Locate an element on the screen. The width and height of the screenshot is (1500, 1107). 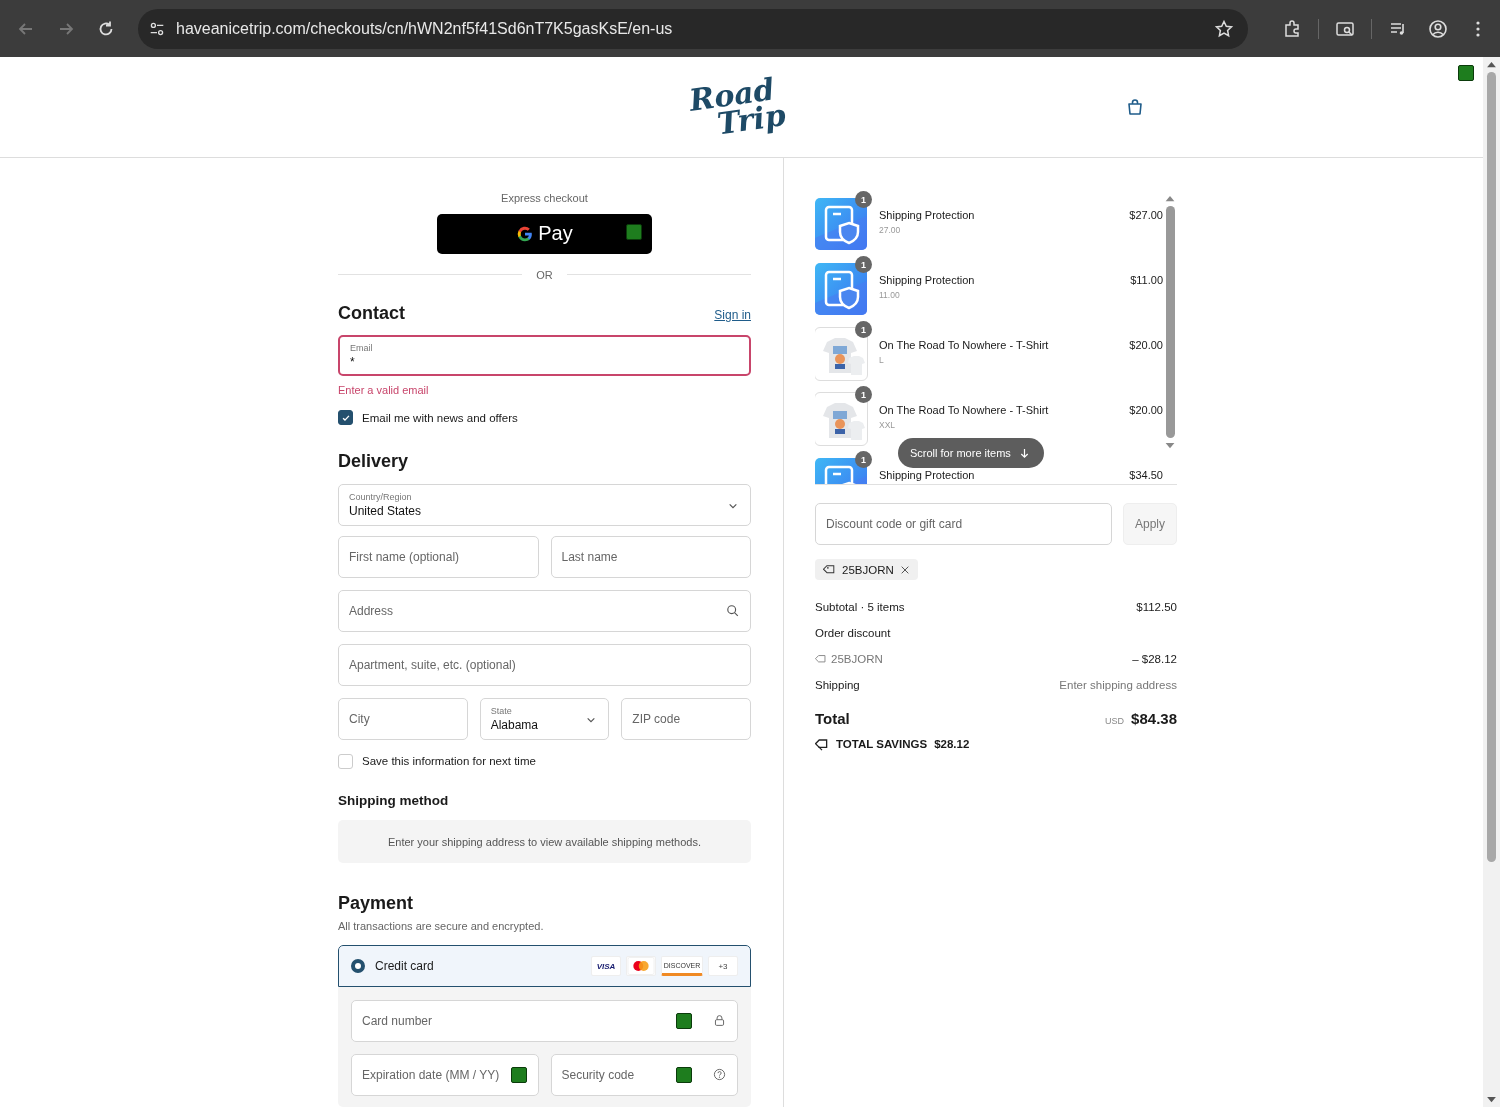
checkbox-label: Save this information for next time is located at coordinates (449, 761).